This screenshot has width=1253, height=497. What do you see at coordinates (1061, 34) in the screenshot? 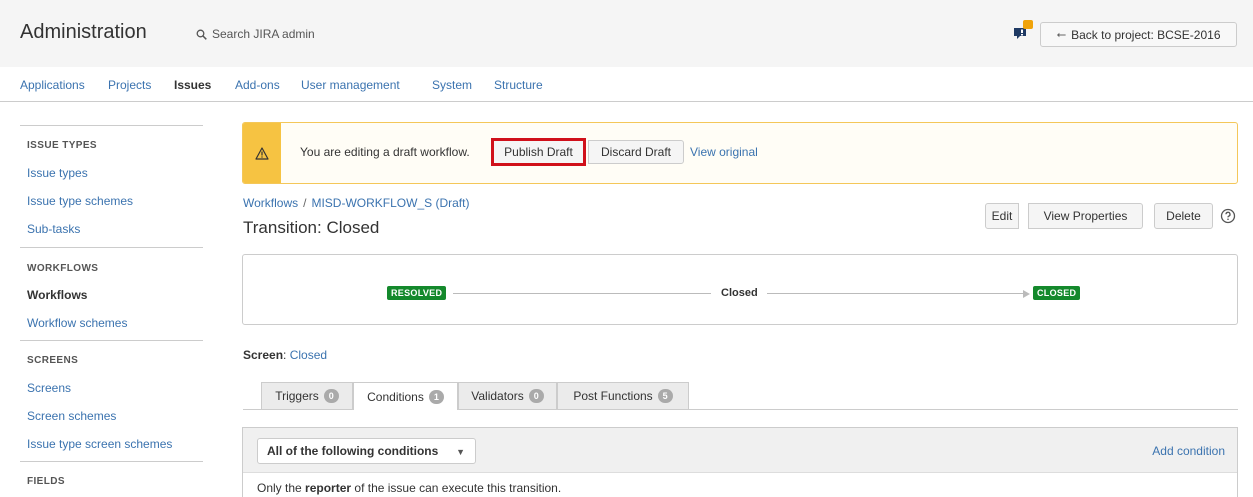
I see `back-arrow-icon: ⭠` at bounding box center [1061, 34].